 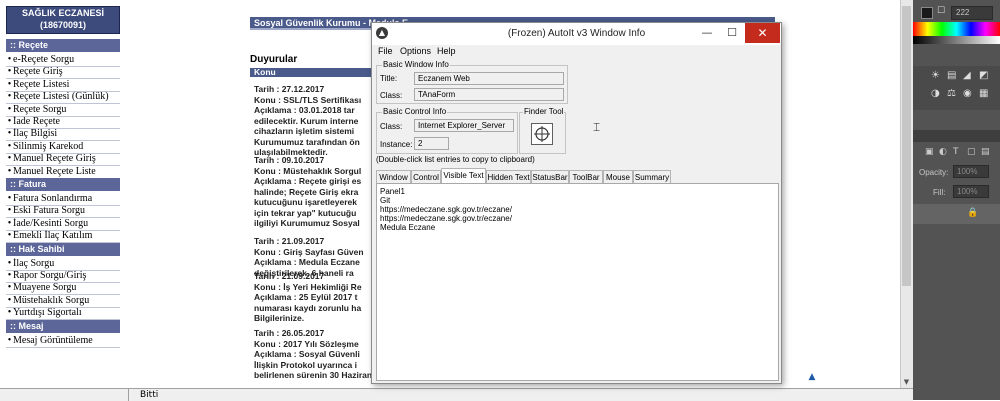 I want to click on photo-filter-icon: ◉, so click(x=967, y=93).